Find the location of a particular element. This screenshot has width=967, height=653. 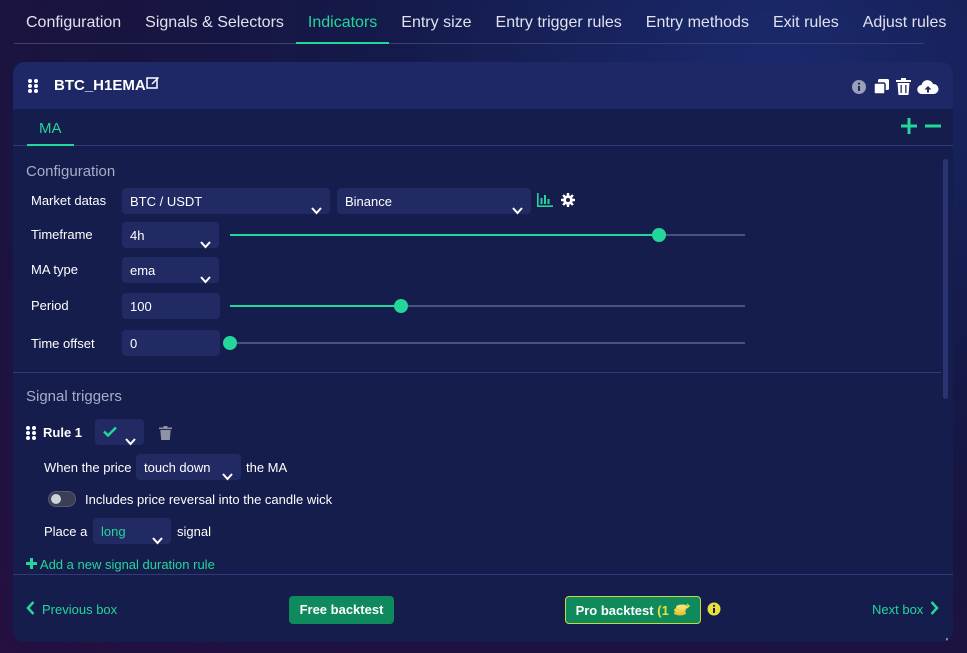

indicator-title: BTC_H1EMA is located at coordinates (100, 85).